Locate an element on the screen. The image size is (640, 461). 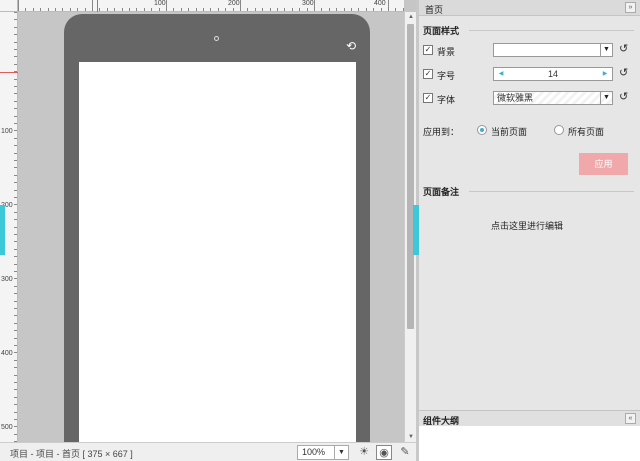
ruler-marker is located at coordinates (97, 6).